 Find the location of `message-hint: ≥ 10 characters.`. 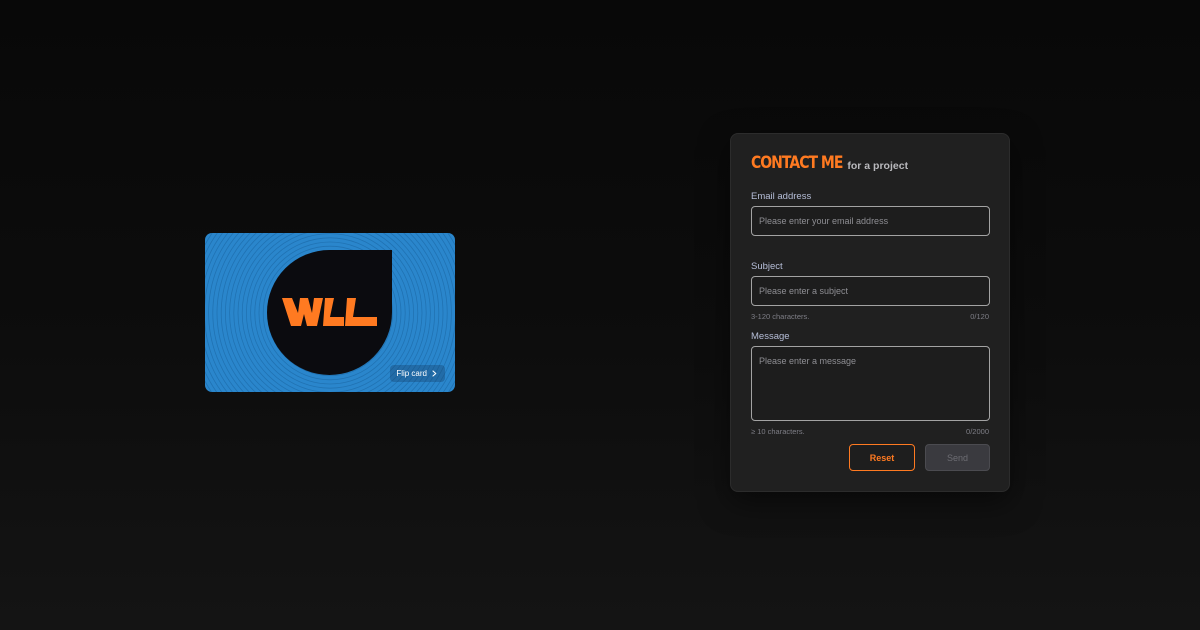

message-hint: ≥ 10 characters. is located at coordinates (778, 431).